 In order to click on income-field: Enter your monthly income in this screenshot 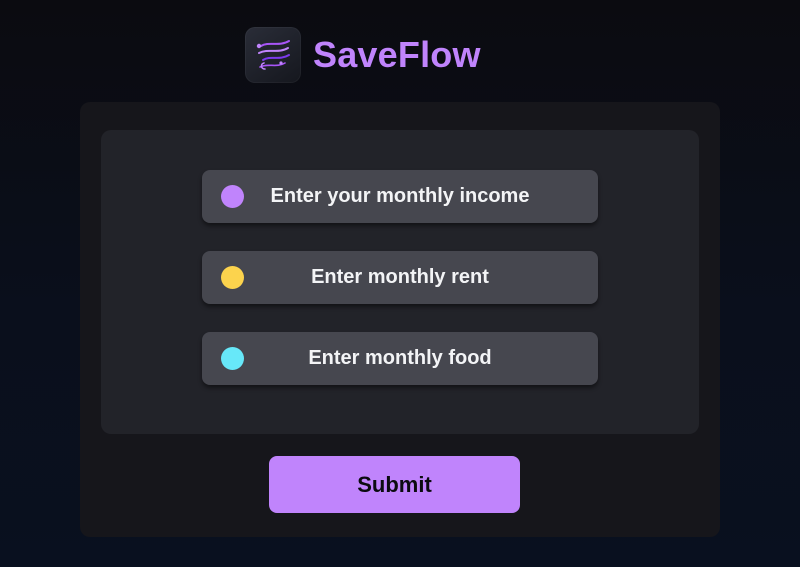, I will do `click(400, 196)`.